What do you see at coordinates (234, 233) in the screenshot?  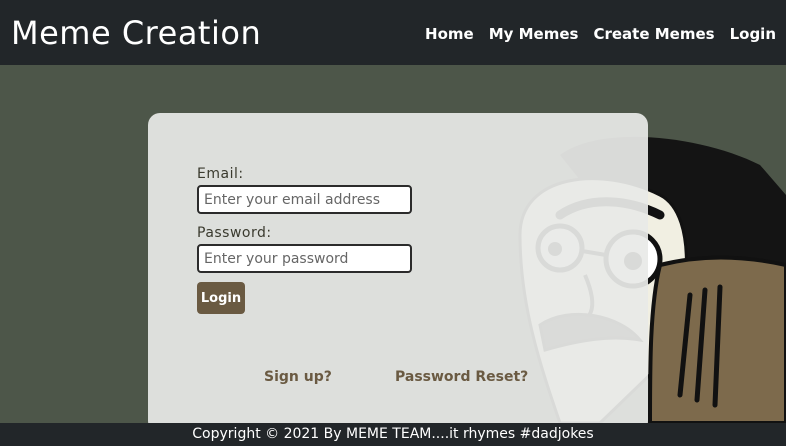 I see `password-label: Password:` at bounding box center [234, 233].